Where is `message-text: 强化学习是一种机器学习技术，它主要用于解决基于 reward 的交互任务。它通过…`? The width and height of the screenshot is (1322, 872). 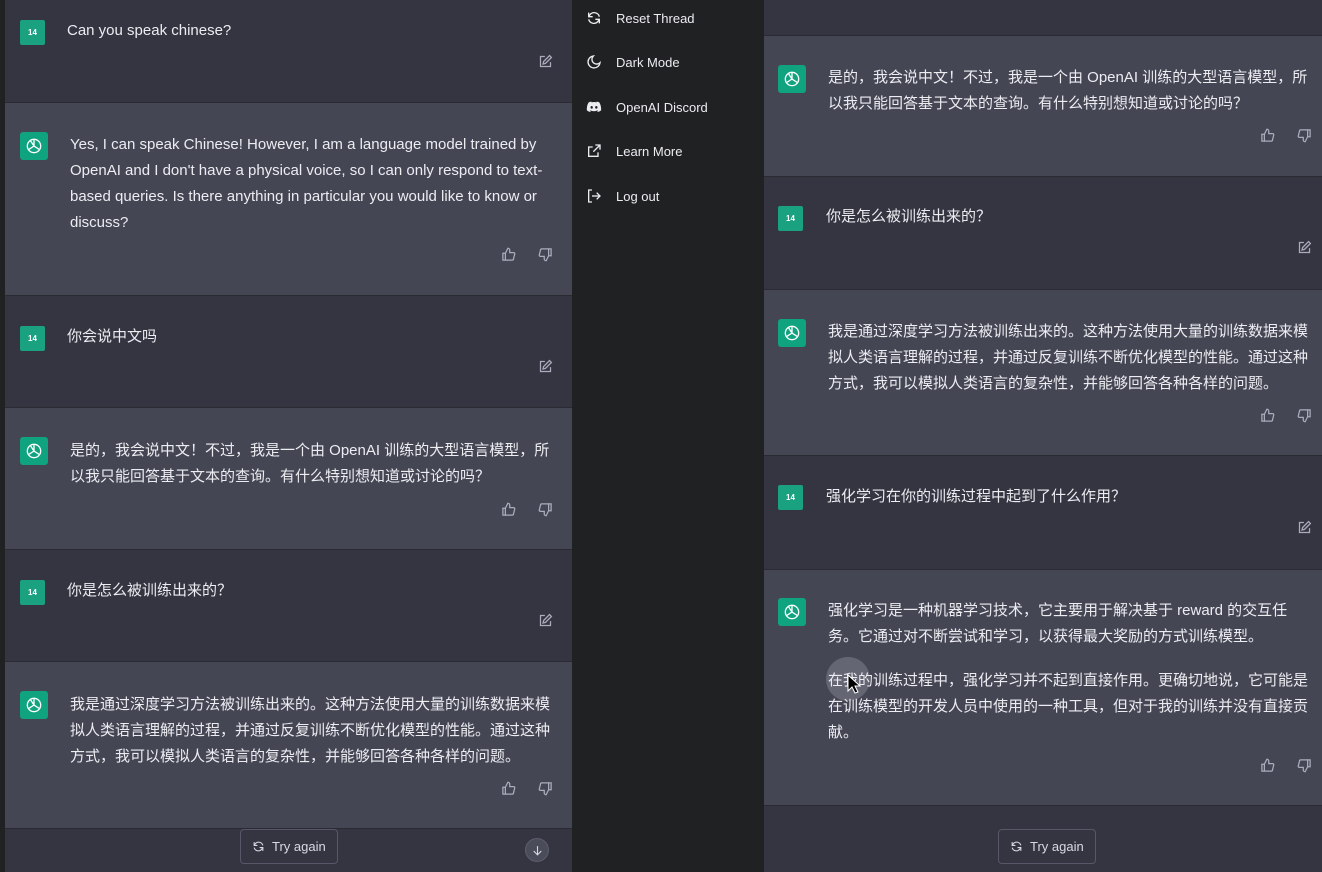 message-text: 强化学习是一种机器学习技术，它主要用于解决基于 reward 的交互任务。它通过… is located at coordinates (1058, 623).